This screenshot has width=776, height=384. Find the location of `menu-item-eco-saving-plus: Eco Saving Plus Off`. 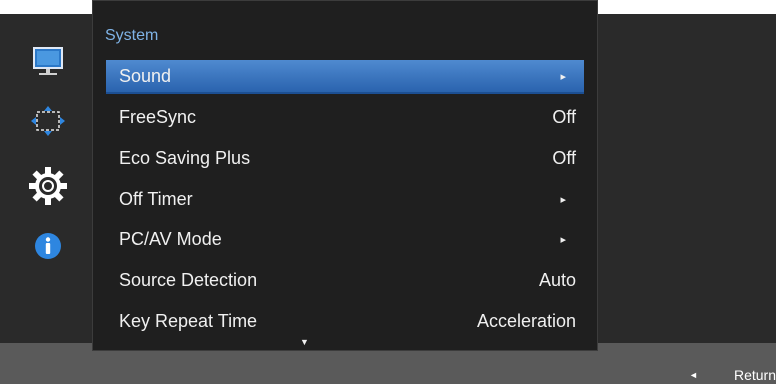

menu-item-eco-saving-plus: Eco Saving Plus Off is located at coordinates (345, 158).